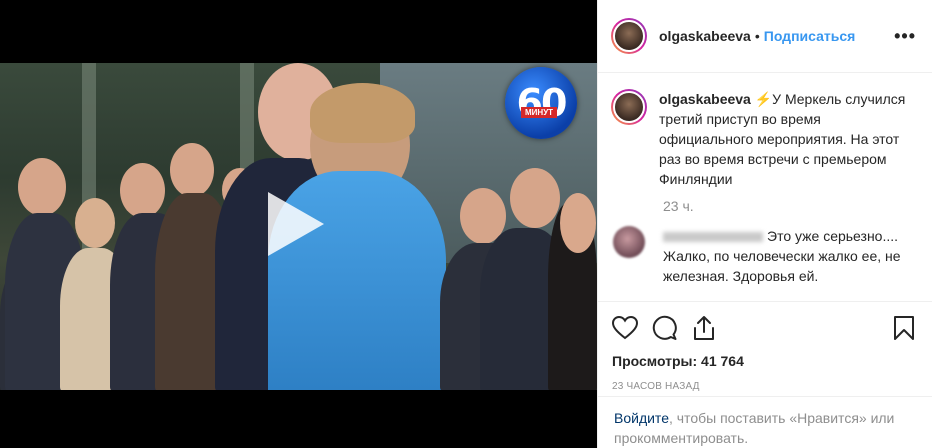  What do you see at coordinates (713, 237) in the screenshot?
I see `blurred-username` at bounding box center [713, 237].